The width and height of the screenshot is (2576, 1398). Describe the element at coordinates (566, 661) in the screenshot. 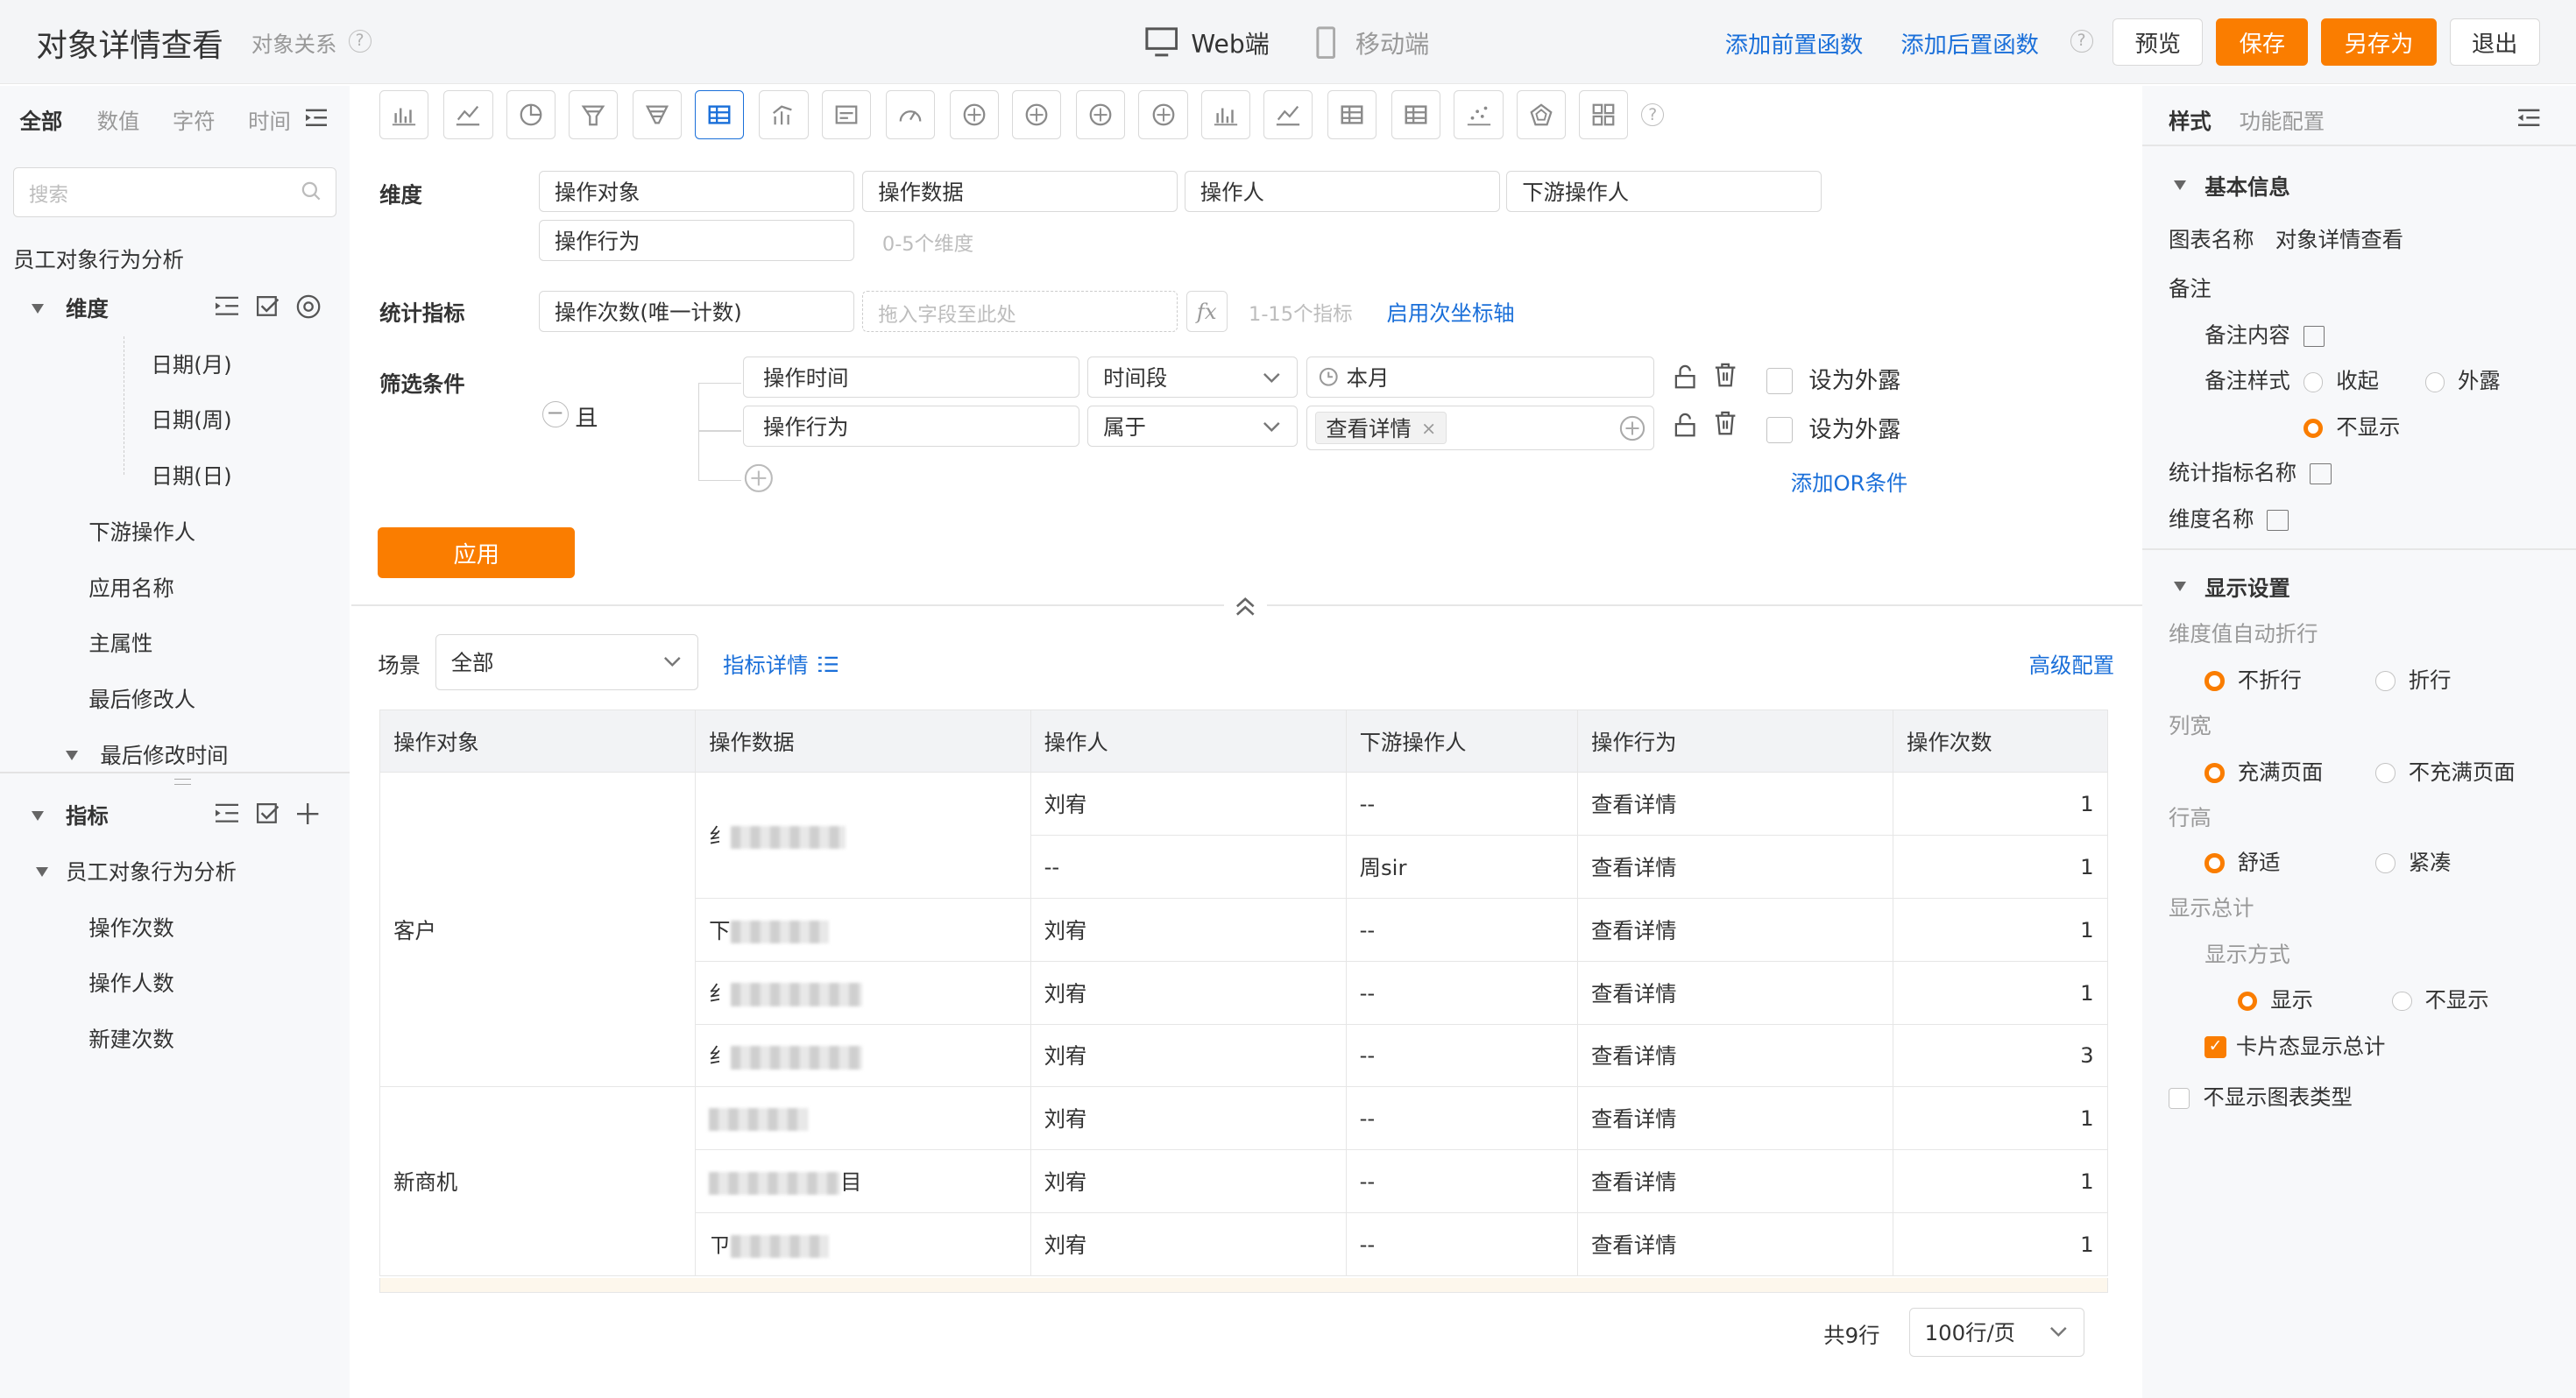

I see `scene-select: 全部` at that location.